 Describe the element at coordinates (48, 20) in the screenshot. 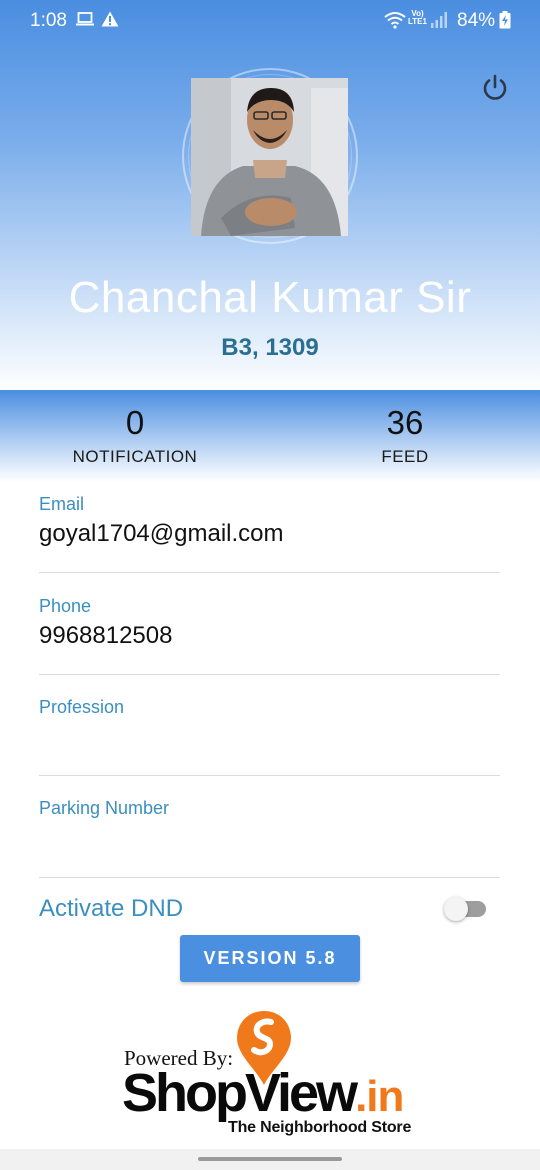

I see `status-time: 1:08` at that location.